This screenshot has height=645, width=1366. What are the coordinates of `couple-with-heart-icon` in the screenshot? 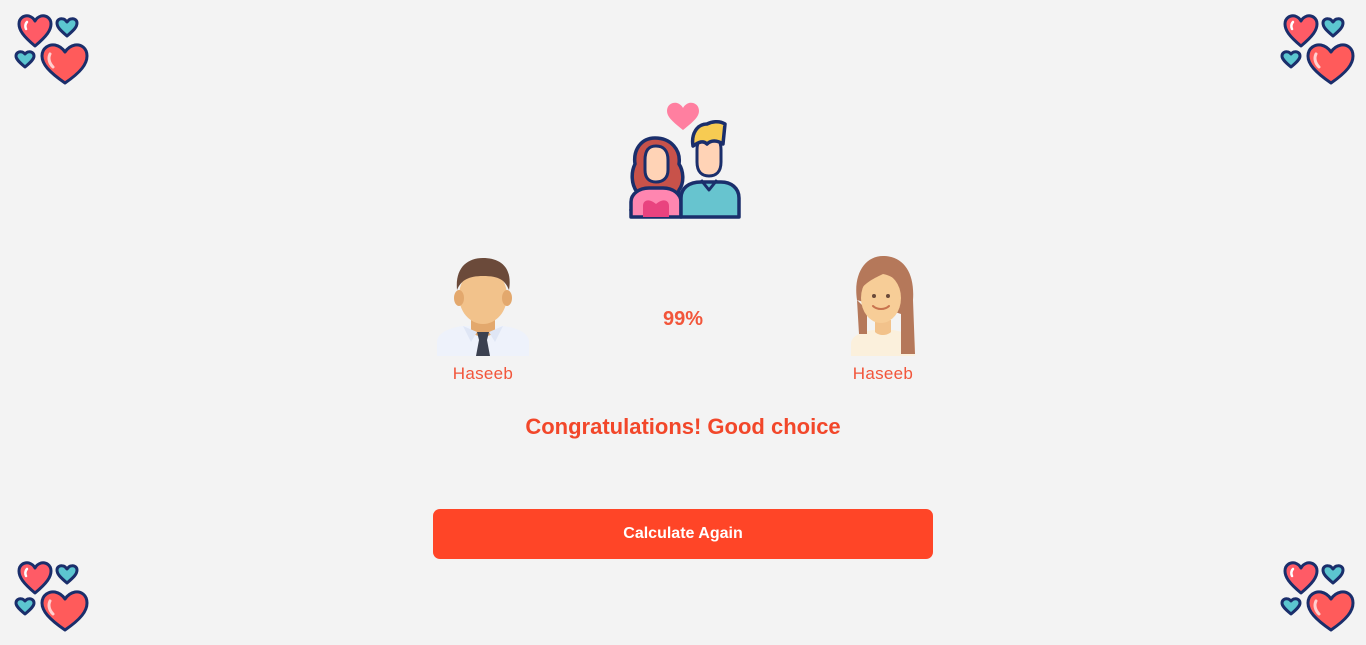 It's located at (685, 160).